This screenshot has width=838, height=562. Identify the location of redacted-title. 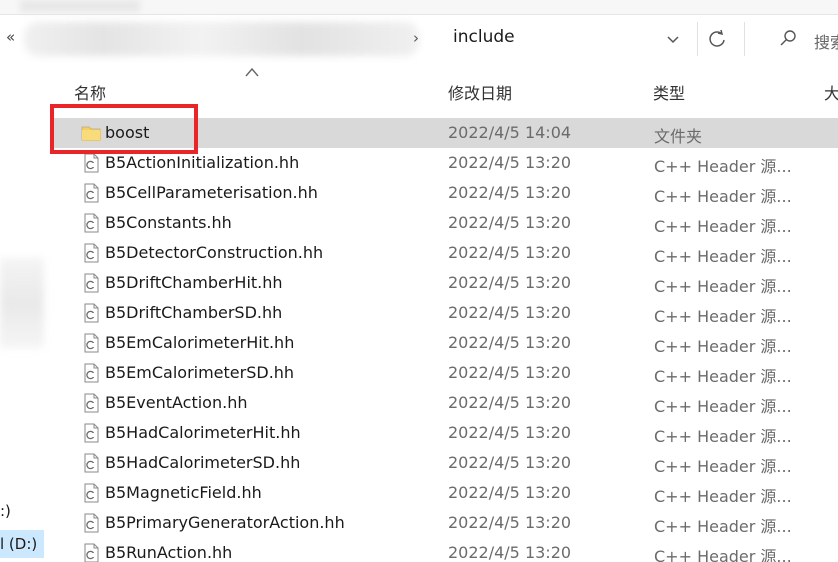
(80, 6).